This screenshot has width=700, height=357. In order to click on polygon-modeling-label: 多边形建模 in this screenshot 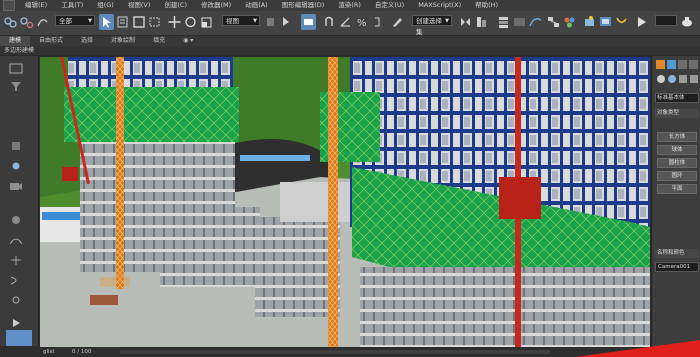, I will do `click(19, 50)`.